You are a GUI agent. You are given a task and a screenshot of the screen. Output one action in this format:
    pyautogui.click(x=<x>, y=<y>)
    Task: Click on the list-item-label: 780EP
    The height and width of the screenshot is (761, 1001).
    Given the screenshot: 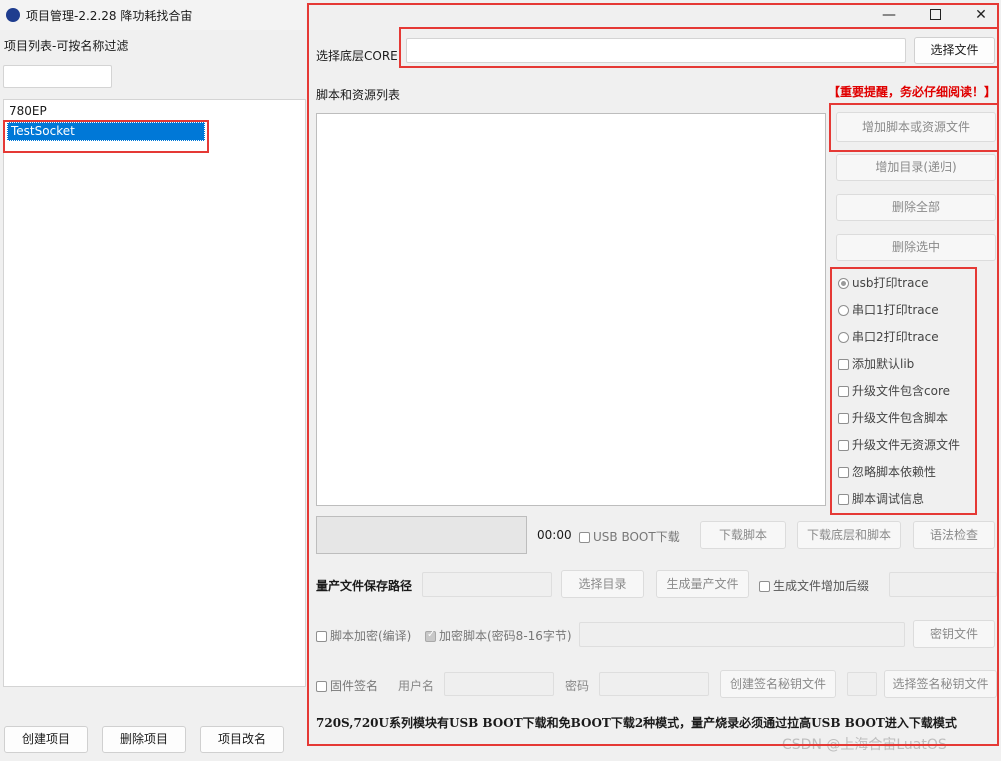 What is the action you would take?
    pyautogui.click(x=28, y=111)
    